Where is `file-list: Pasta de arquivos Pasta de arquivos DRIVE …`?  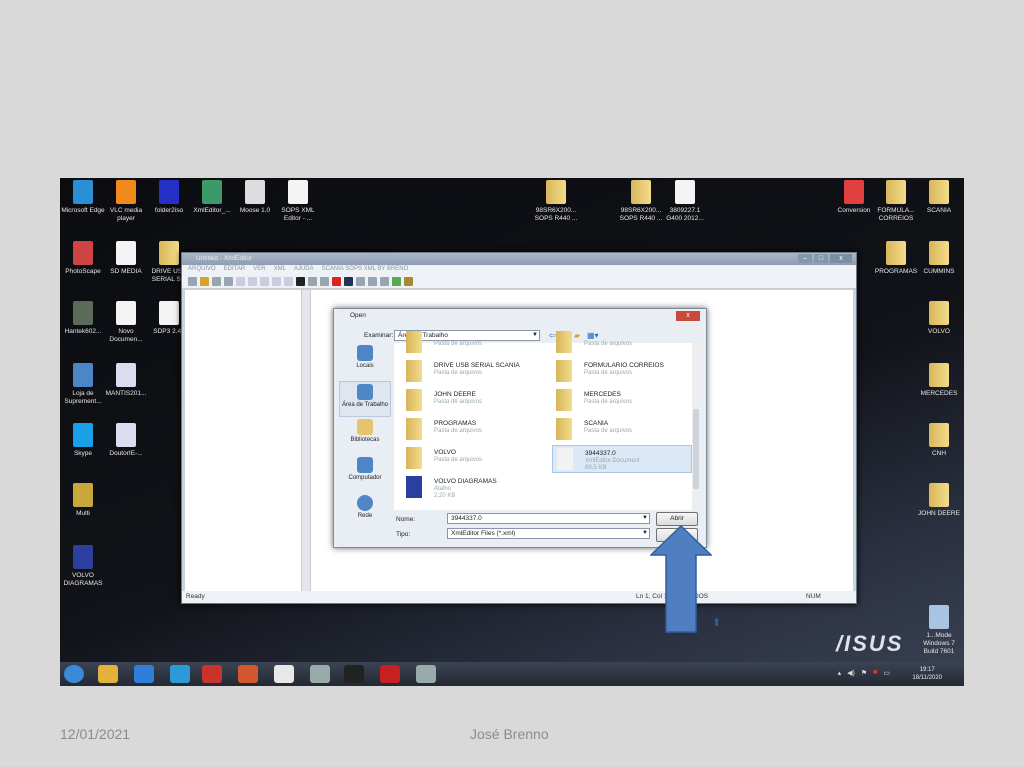 file-list: Pasta de arquivos Pasta de arquivos DRIVE … is located at coordinates (543, 420).